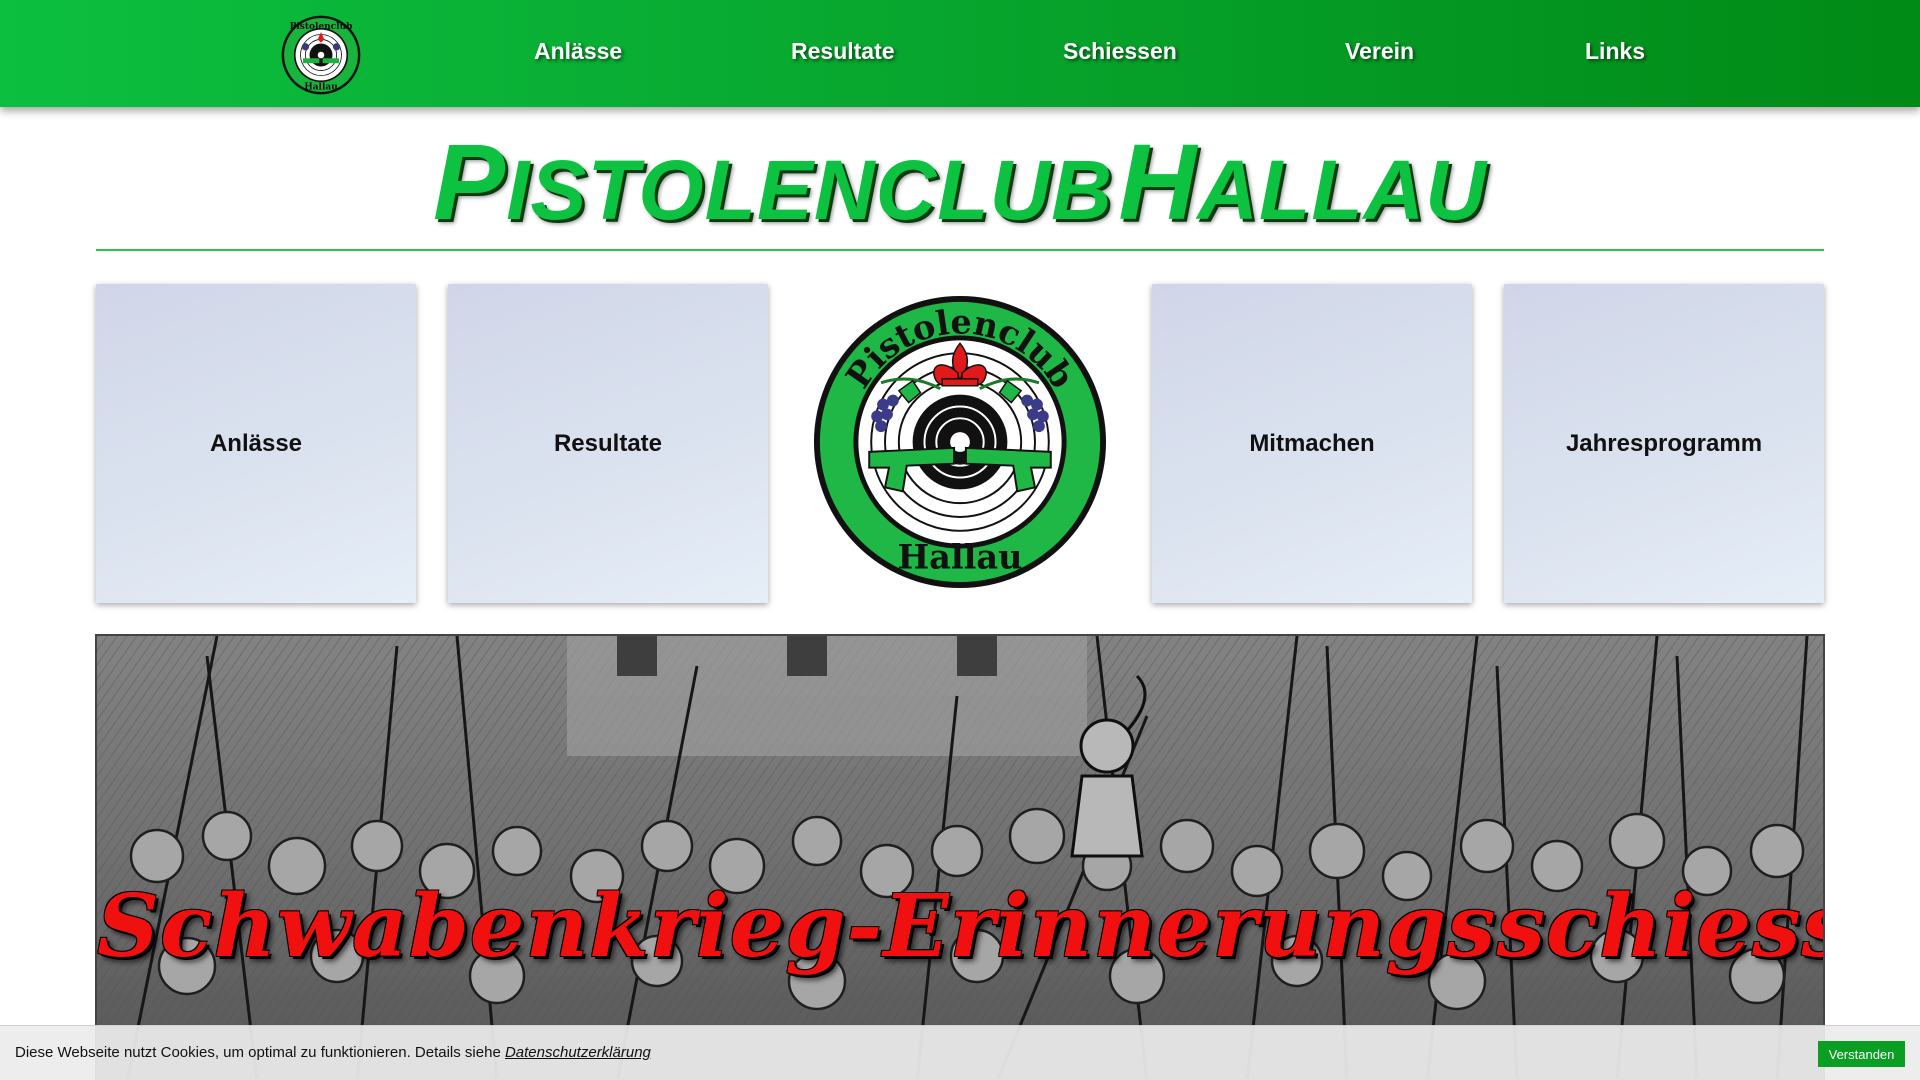 The width and height of the screenshot is (1920, 1080). Describe the element at coordinates (1342, 190) in the screenshot. I see `title-rest-2: ALLAU` at that location.